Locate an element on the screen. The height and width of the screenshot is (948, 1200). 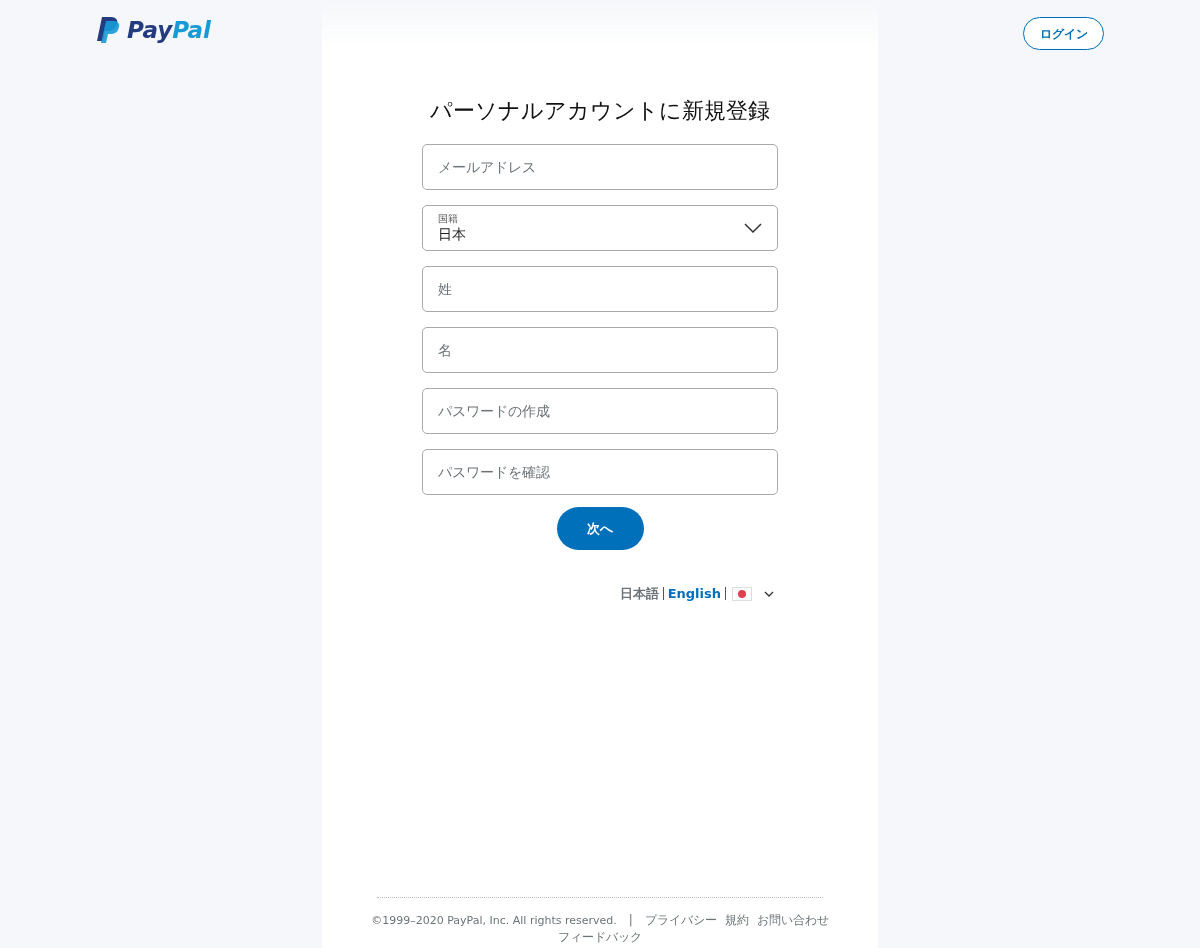
language-link: English is located at coordinates (694, 594).